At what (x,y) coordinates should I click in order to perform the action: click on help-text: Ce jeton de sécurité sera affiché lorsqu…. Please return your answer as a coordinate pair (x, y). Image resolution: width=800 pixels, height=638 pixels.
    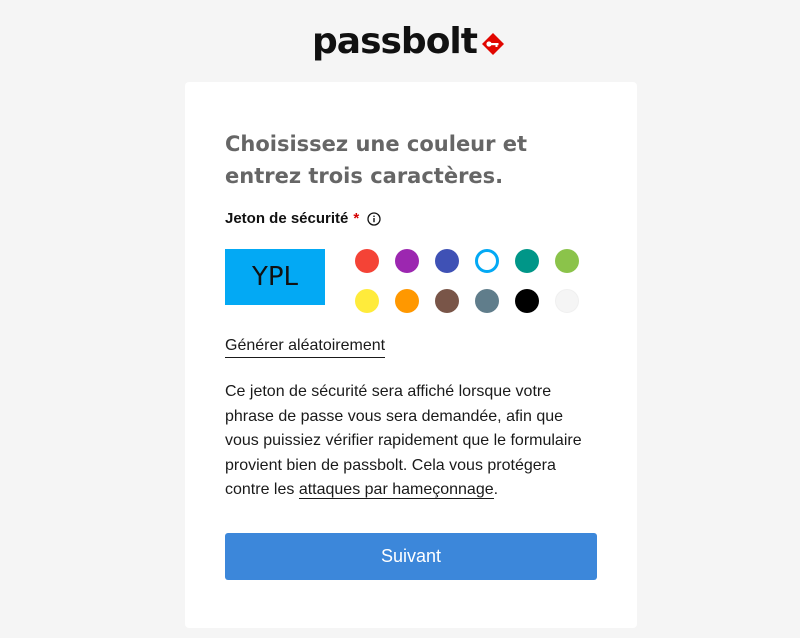
    Looking at the image, I should click on (410, 441).